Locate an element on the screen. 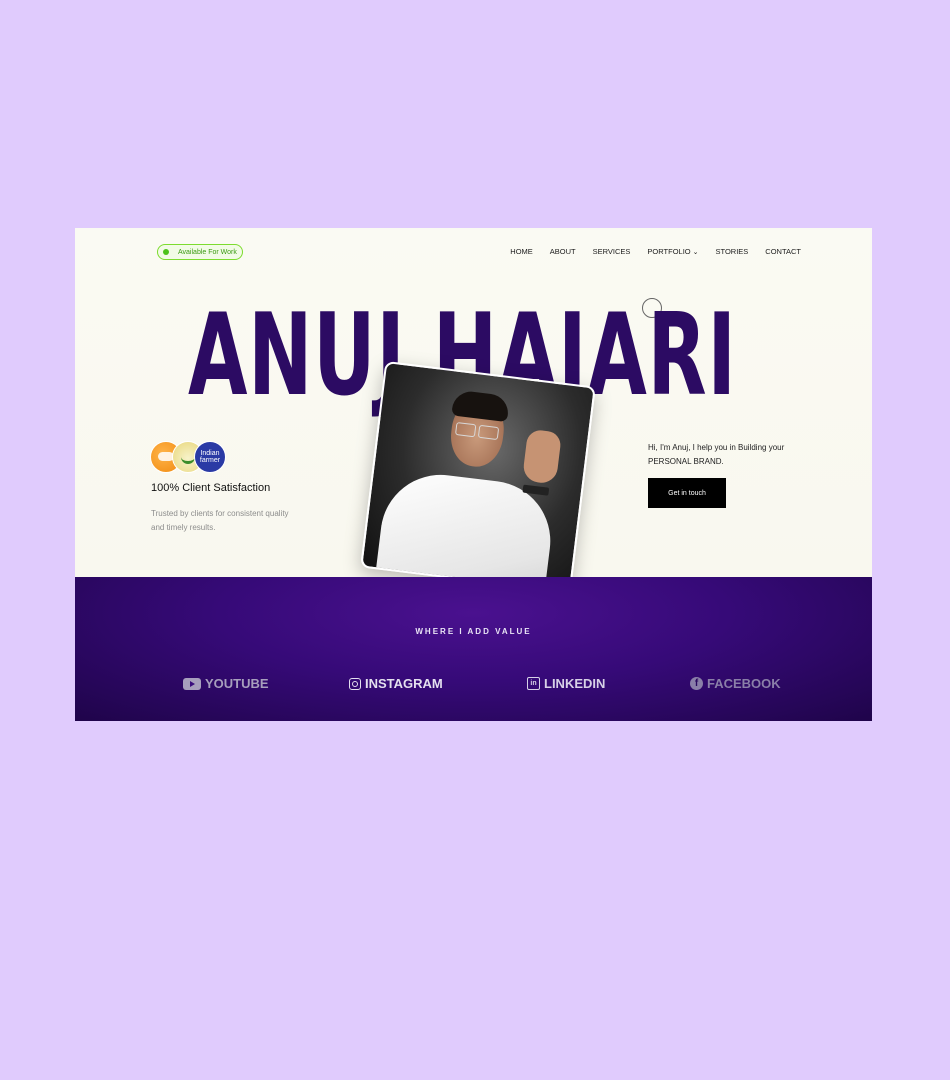 Image resolution: width=950 pixels, height=1080 pixels. platform-youtube: YOUTUBE is located at coordinates (226, 683).